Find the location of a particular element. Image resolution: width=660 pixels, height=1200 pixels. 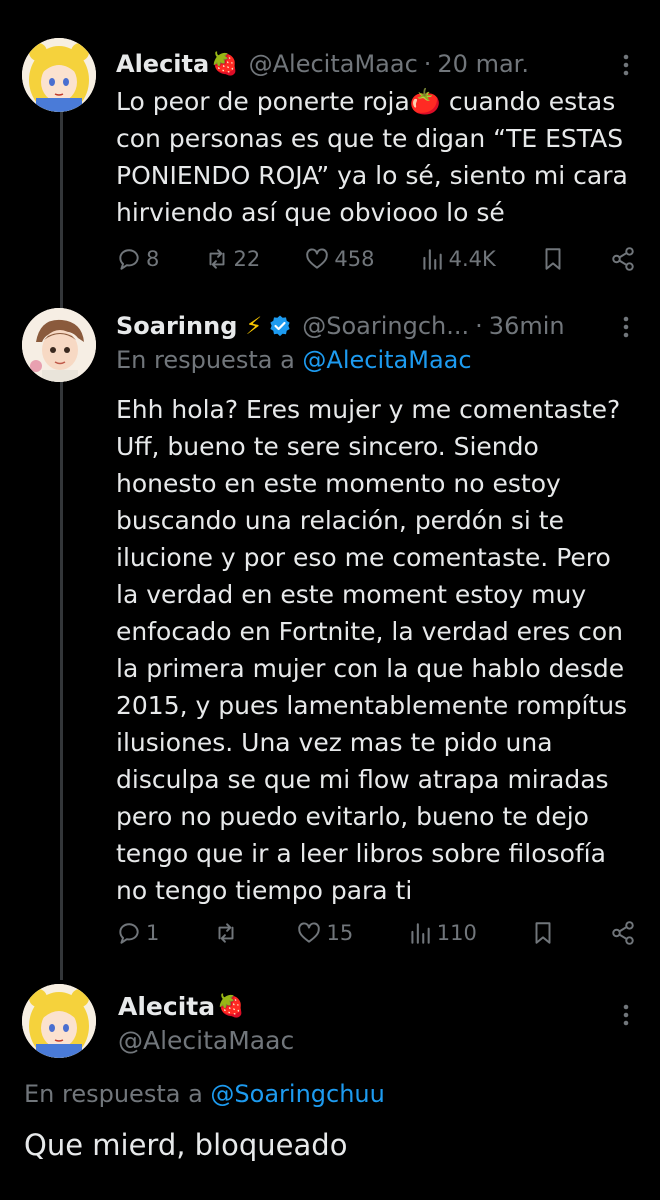

tweet-actions: 8 22 458 4.4K is located at coordinates (376, 259).